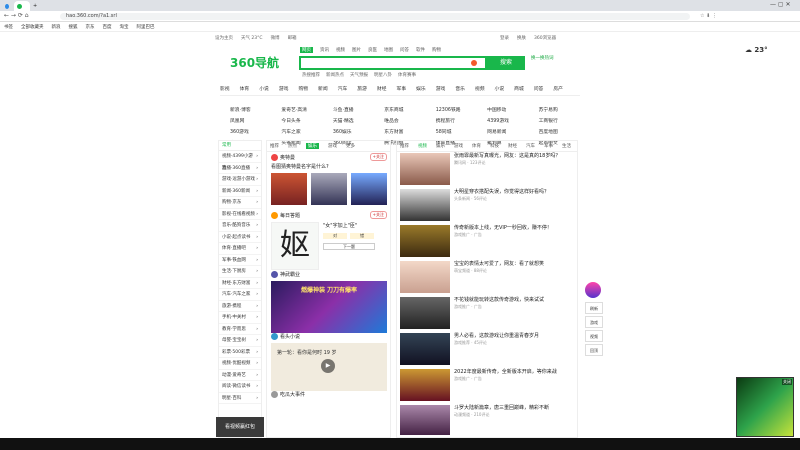 Image resolution: width=800 pixels, height=450 pixels. What do you see at coordinates (240, 341) in the screenshot?
I see `sidebar-item: 母婴·宝宝树 ›` at bounding box center [240, 341].